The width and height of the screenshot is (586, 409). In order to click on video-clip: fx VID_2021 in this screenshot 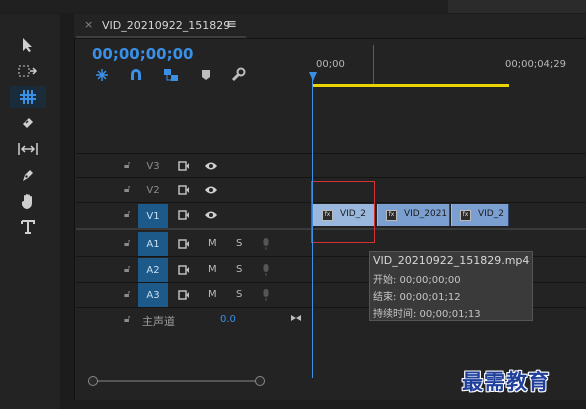, I will do `click(413, 215)`.